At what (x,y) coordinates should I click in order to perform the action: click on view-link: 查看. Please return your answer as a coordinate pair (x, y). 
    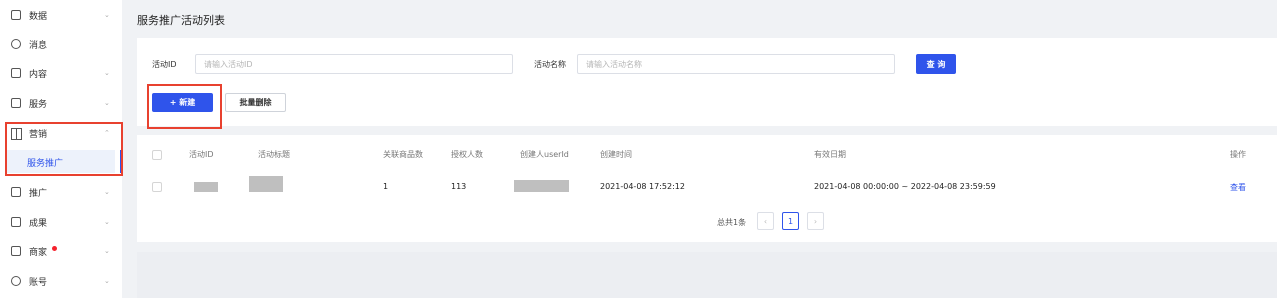
    Looking at the image, I should click on (1238, 187).